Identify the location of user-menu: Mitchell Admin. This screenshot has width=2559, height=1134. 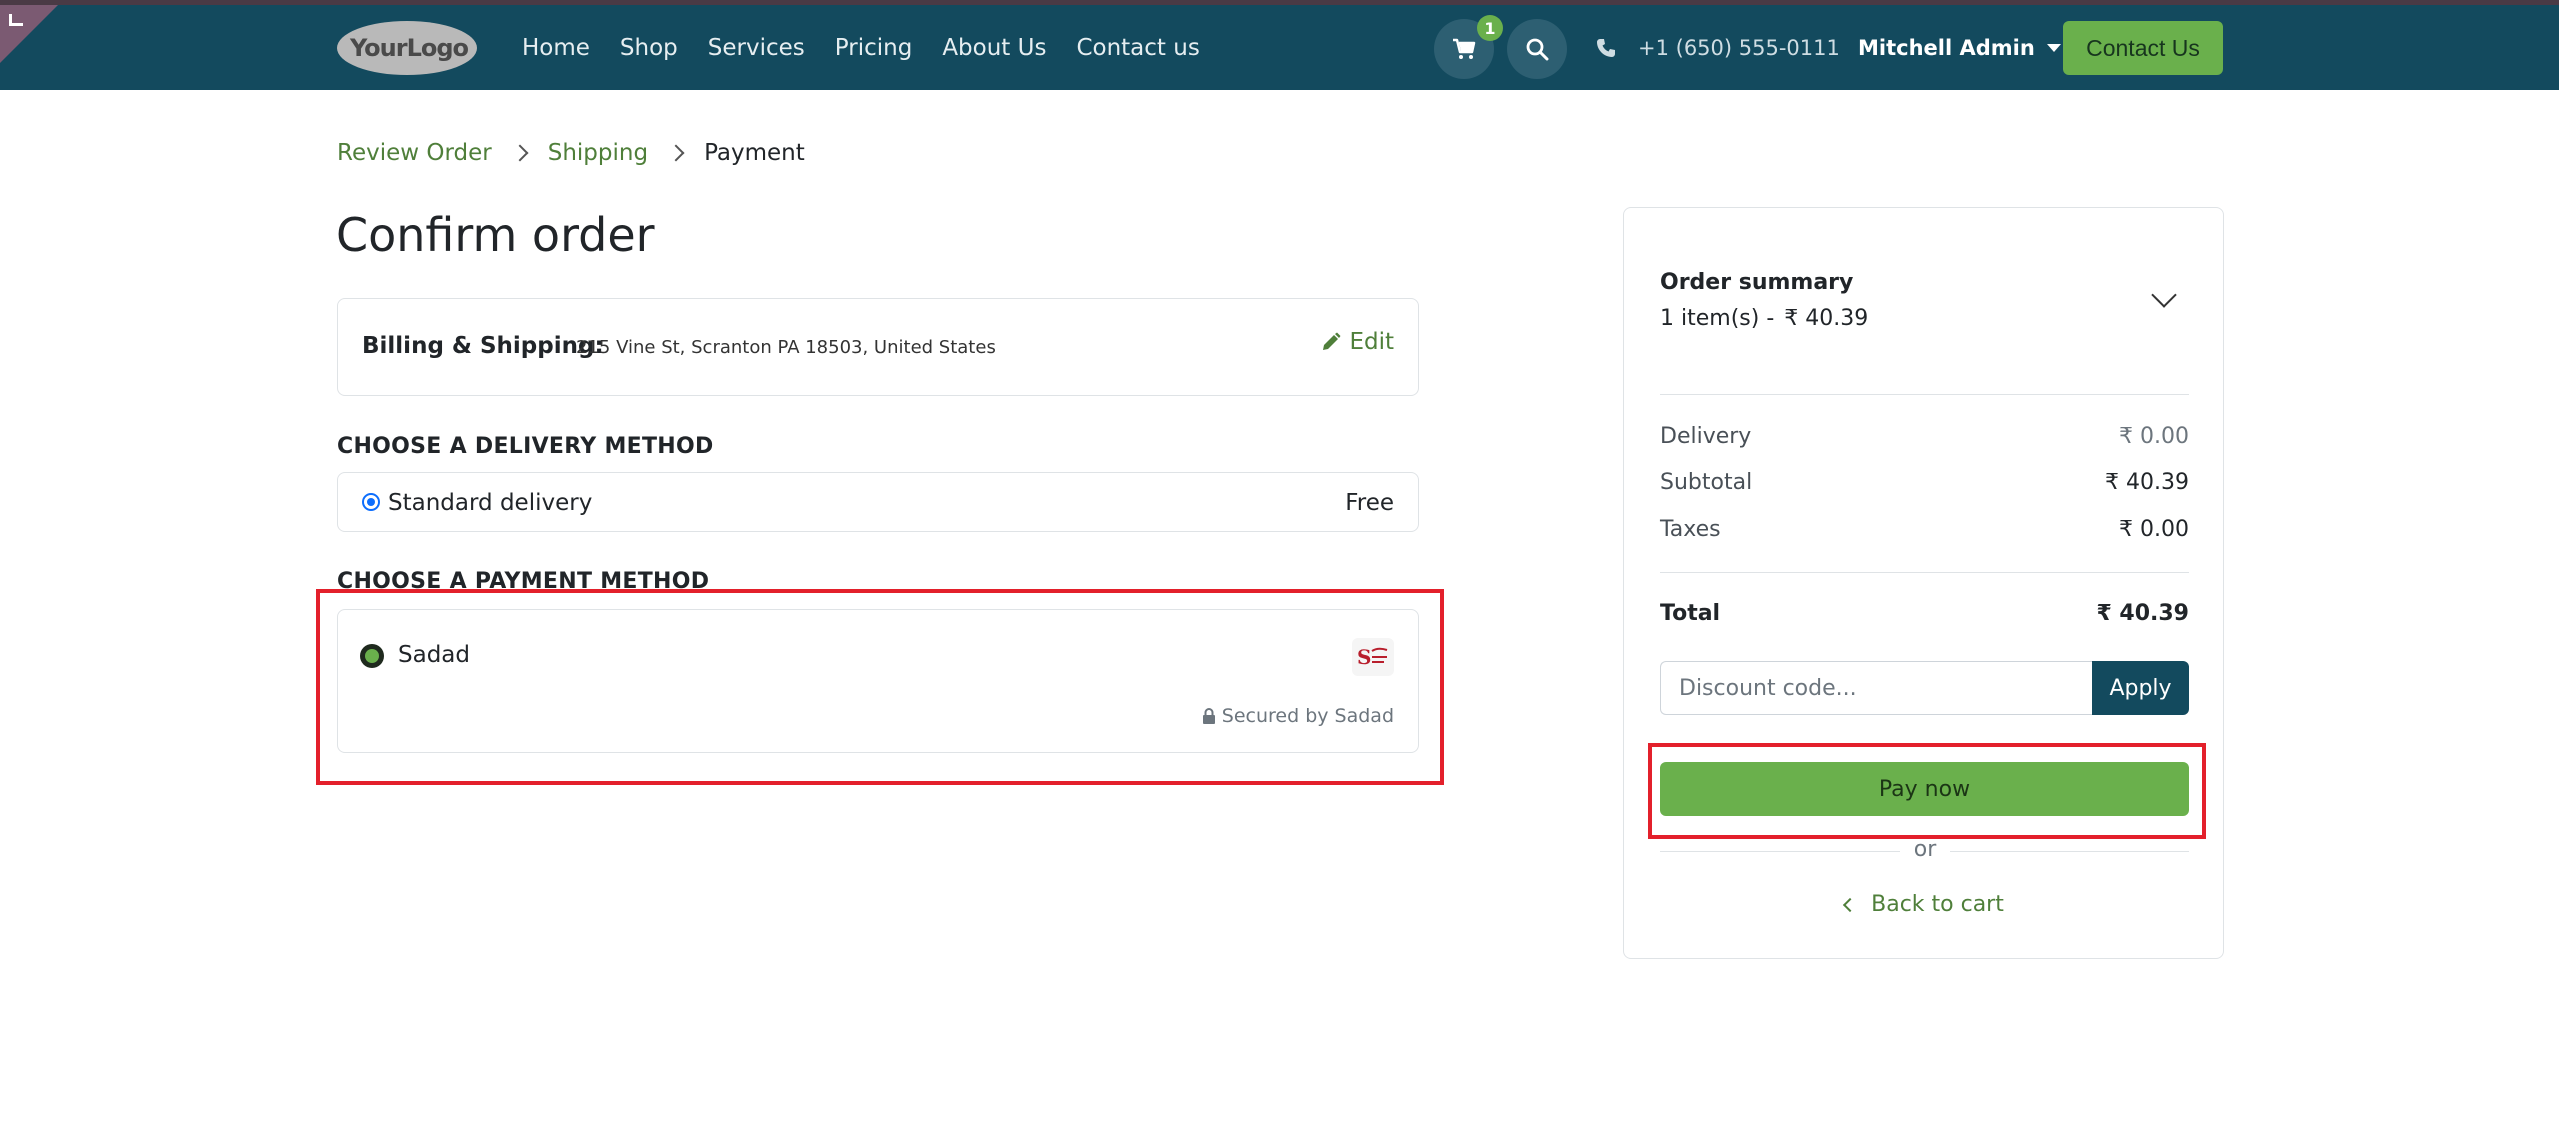
(1959, 47).